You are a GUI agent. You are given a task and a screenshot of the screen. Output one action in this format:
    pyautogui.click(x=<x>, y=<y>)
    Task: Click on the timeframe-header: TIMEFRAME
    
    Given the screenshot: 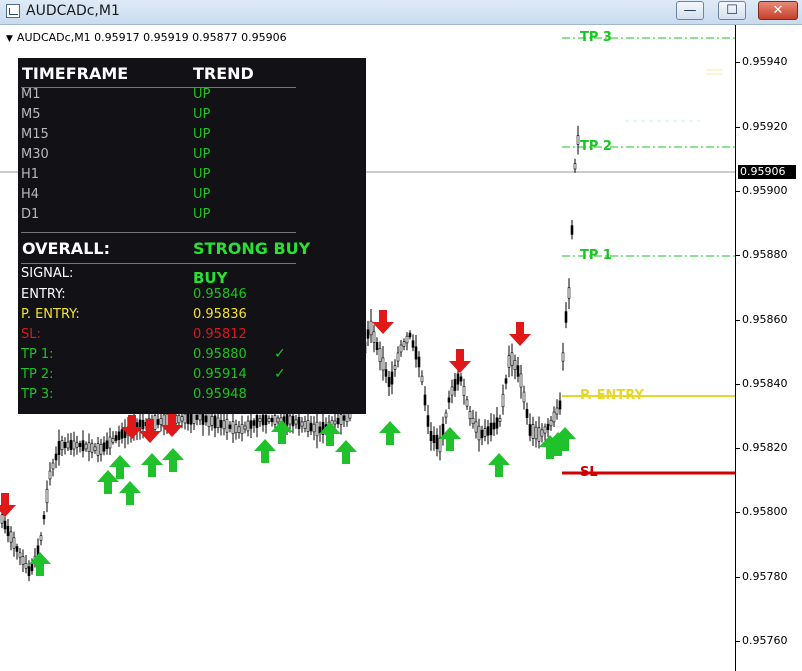 What is the action you would take?
    pyautogui.click(x=75, y=73)
    